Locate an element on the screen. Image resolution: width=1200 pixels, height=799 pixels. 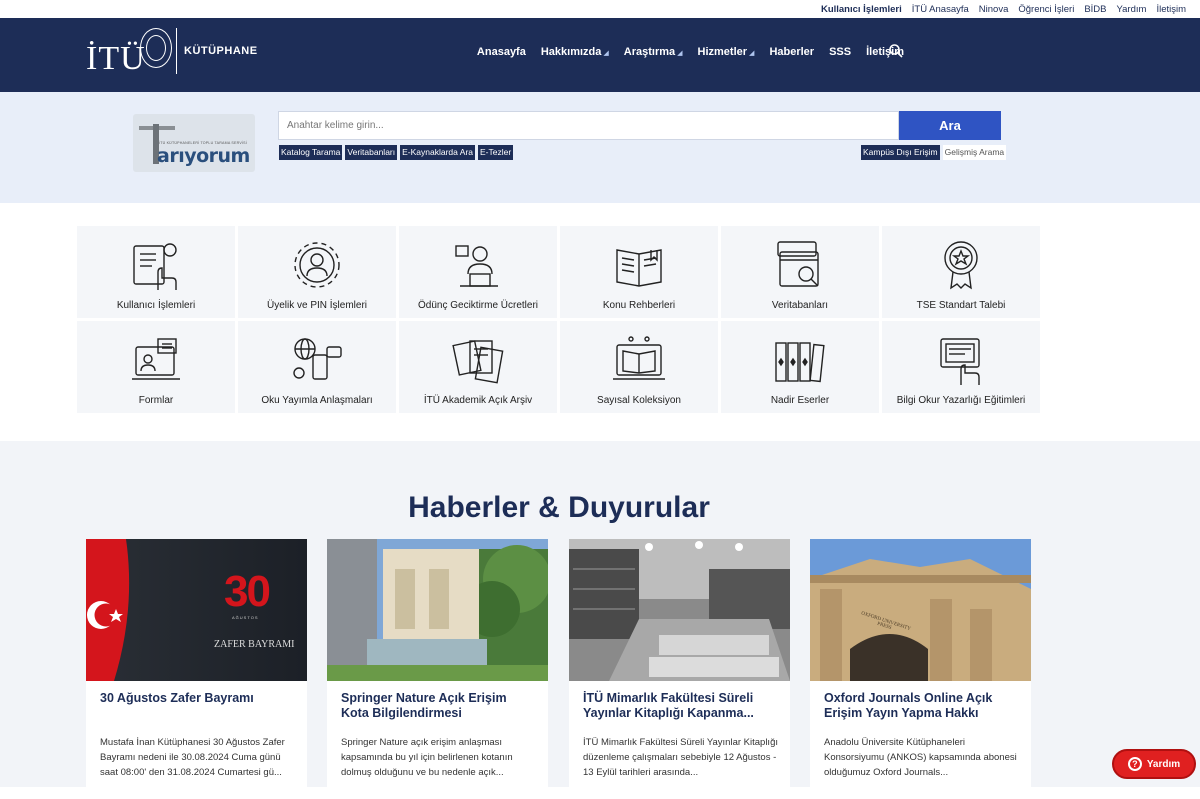
nav-arastirma: Araştırma ◢ is located at coordinates (653, 52).